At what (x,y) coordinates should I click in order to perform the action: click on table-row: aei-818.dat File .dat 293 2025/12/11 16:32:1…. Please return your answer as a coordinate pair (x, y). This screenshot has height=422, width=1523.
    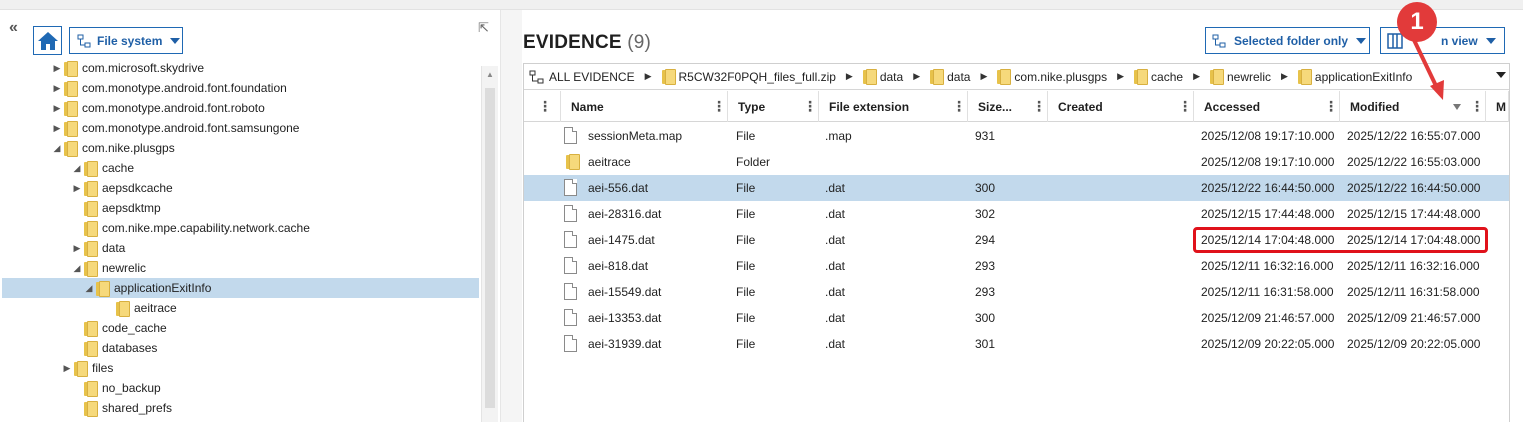
    Looking at the image, I should click on (1016, 266).